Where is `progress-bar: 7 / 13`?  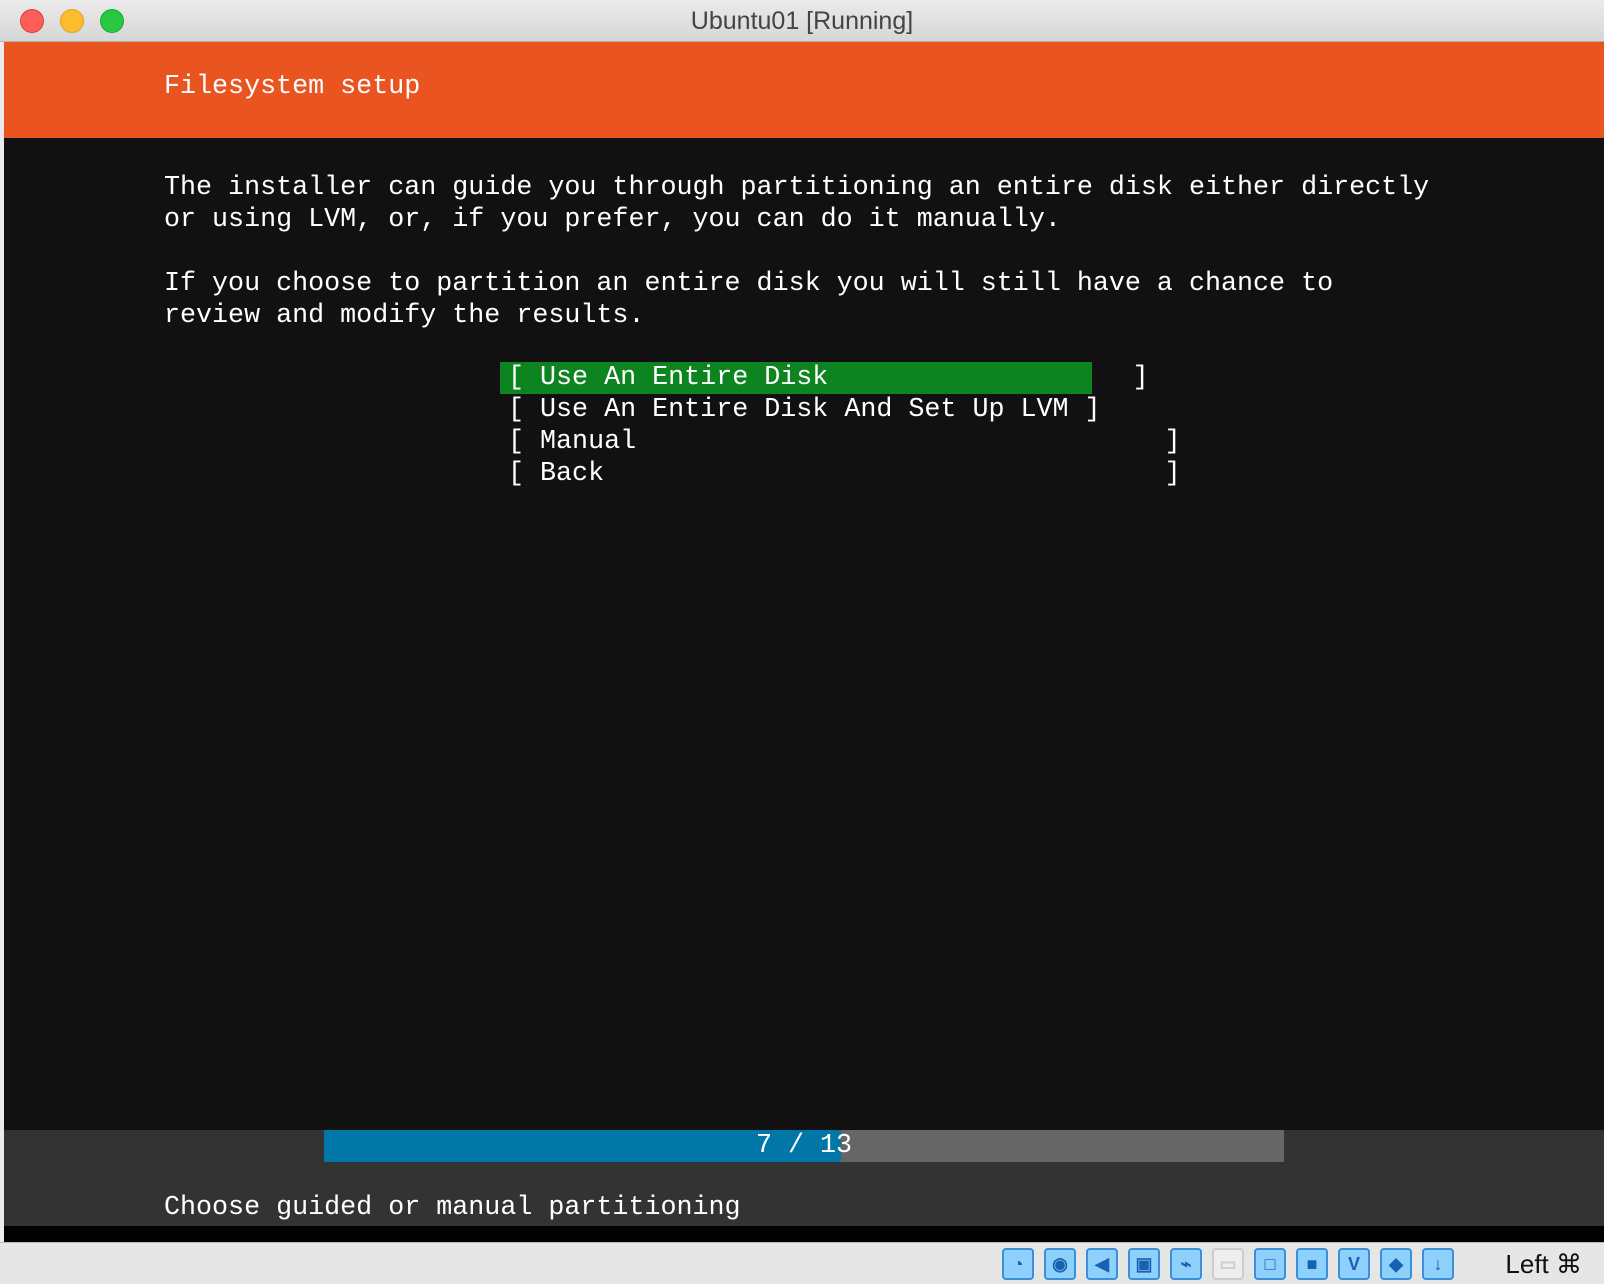
progress-bar: 7 / 13 is located at coordinates (804, 1146).